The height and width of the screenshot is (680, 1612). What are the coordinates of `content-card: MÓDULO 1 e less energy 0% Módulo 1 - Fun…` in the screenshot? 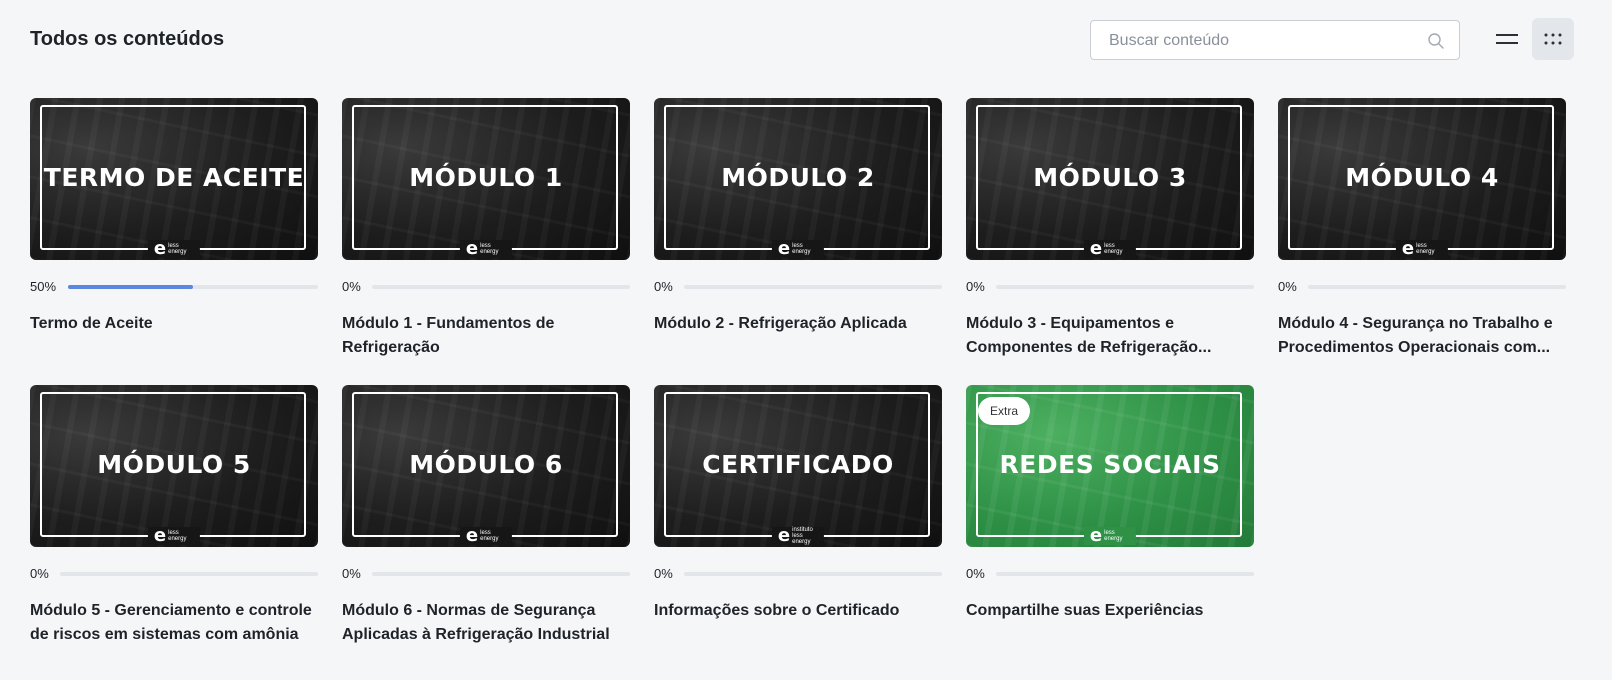 It's located at (486, 229).